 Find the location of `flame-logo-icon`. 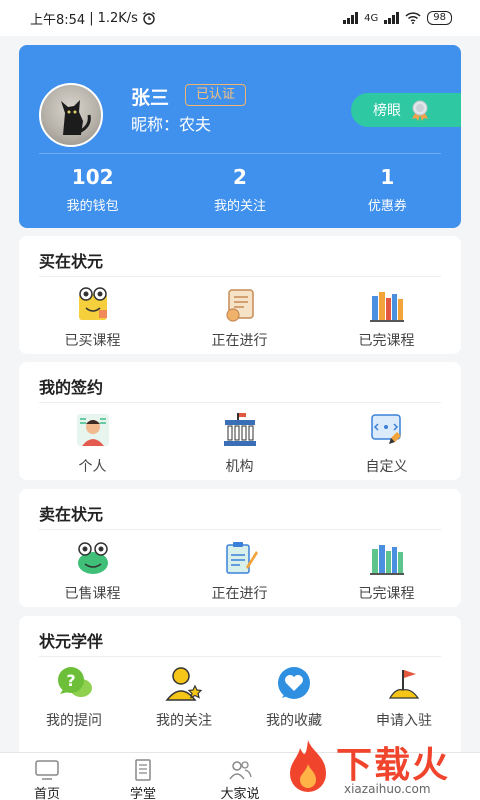

flame-logo-icon is located at coordinates (308, 766).